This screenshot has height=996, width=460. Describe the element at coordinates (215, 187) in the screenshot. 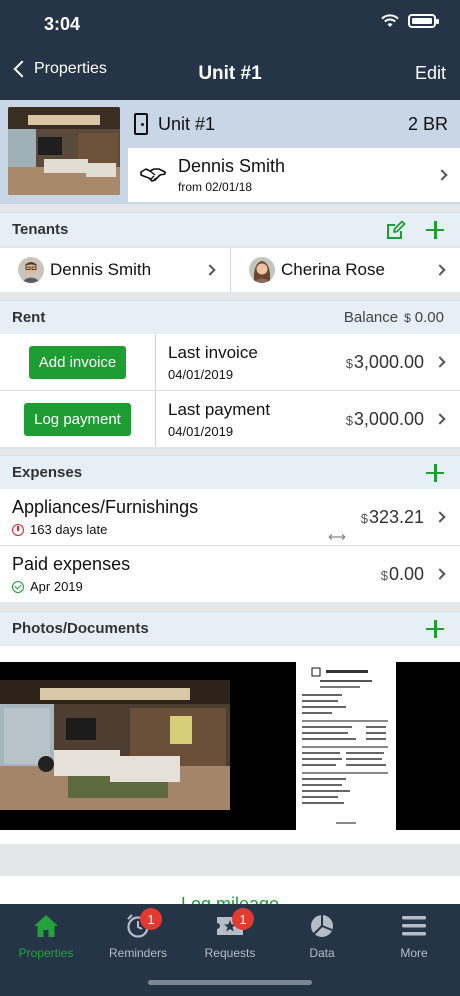

I see `lease-since: from 02/01/18` at that location.